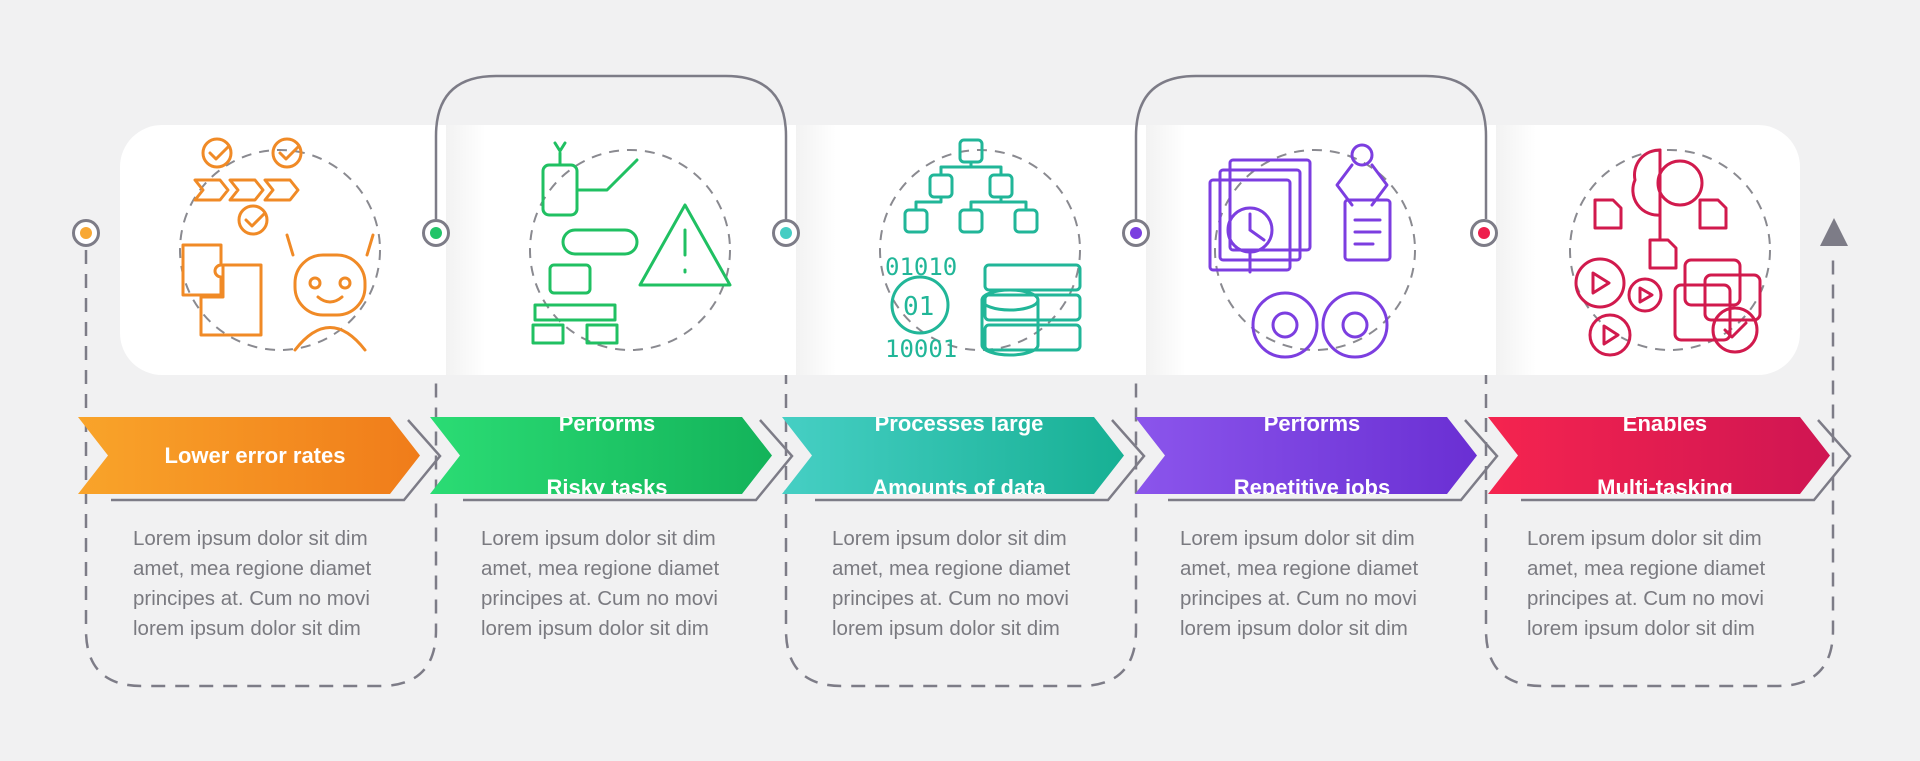  I want to click on risky-tasks-robot-icon, so click(630, 246).